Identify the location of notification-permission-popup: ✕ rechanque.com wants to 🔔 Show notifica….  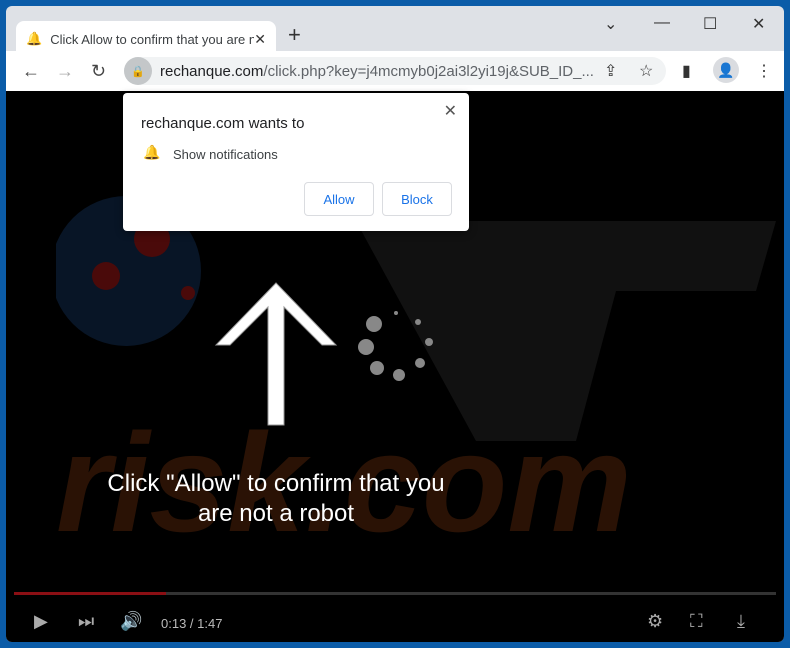
(296, 162).